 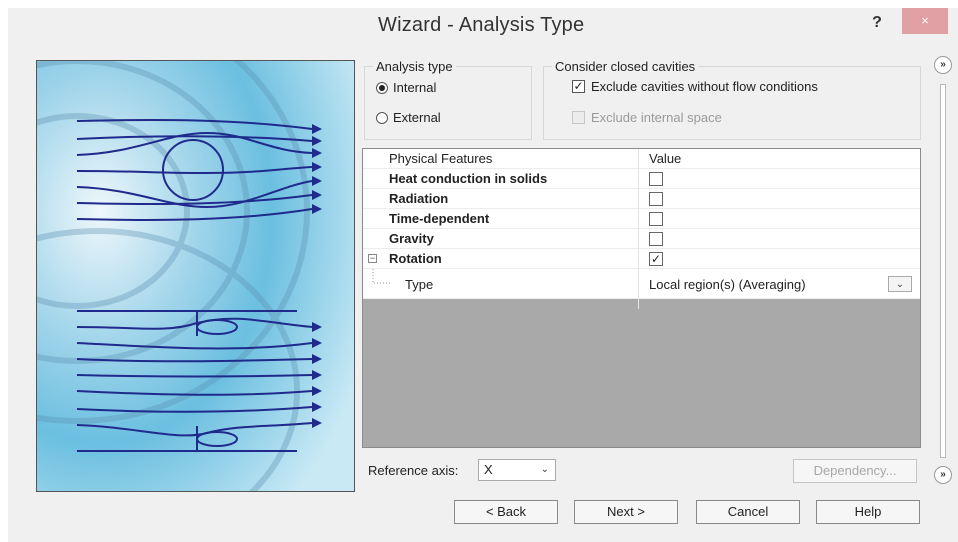 What do you see at coordinates (578, 86) in the screenshot?
I see `checkmark-icon: ✓` at bounding box center [578, 86].